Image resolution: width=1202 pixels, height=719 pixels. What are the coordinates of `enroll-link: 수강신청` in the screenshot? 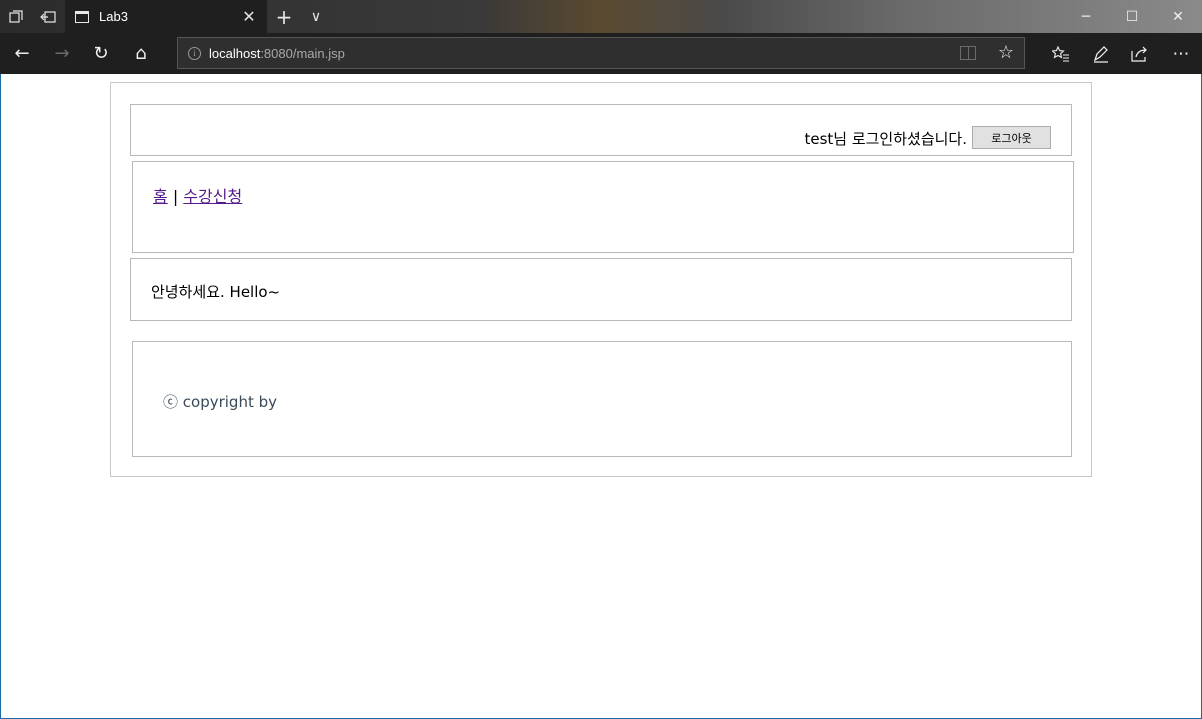 It's located at (212, 196).